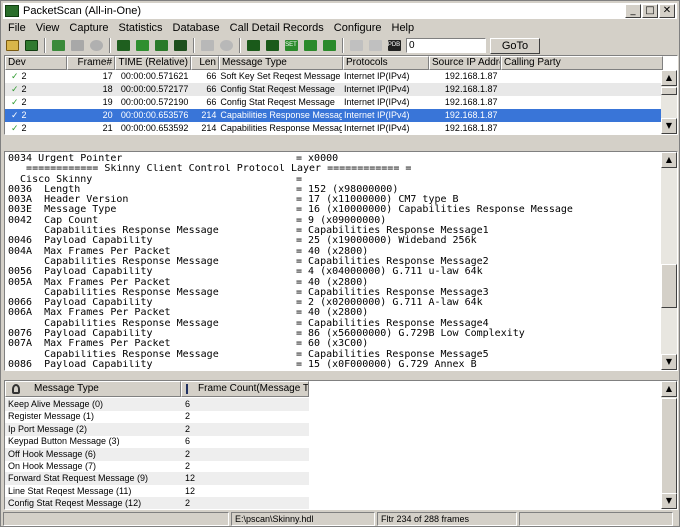 The image size is (680, 527). Describe the element at coordinates (394, 45) in the screenshot. I see `pdb-icon: PDB` at that location.